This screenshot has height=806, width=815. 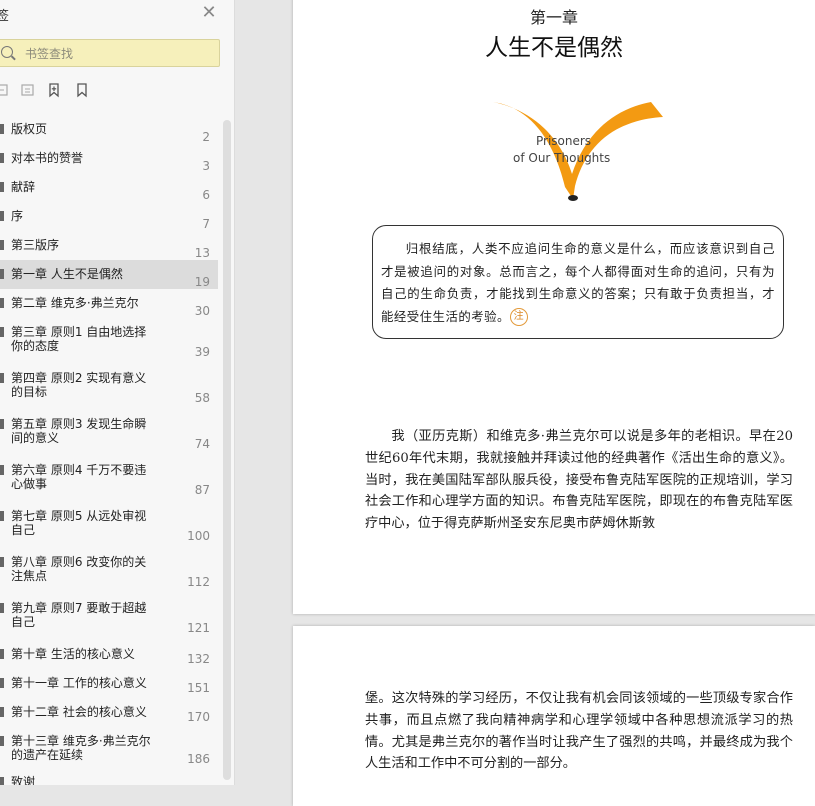 I want to click on logo-line1: Prisoners, so click(x=563, y=141).